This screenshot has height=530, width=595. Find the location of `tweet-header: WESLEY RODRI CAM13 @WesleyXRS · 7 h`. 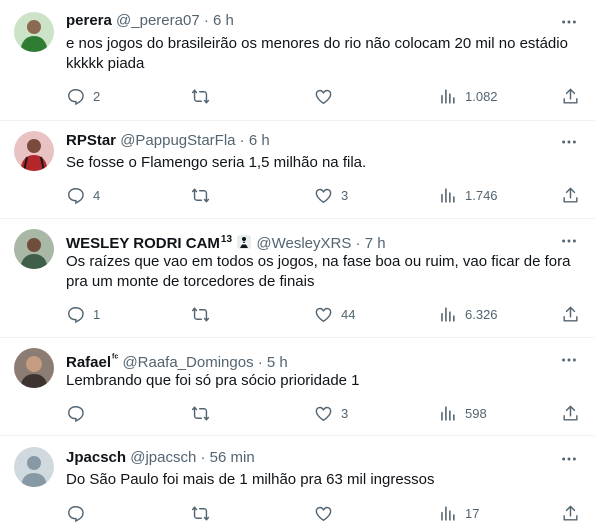

tweet-header: WESLEY RODRI CAM13 @WesleyXRS · 7 h is located at coordinates (226, 242).